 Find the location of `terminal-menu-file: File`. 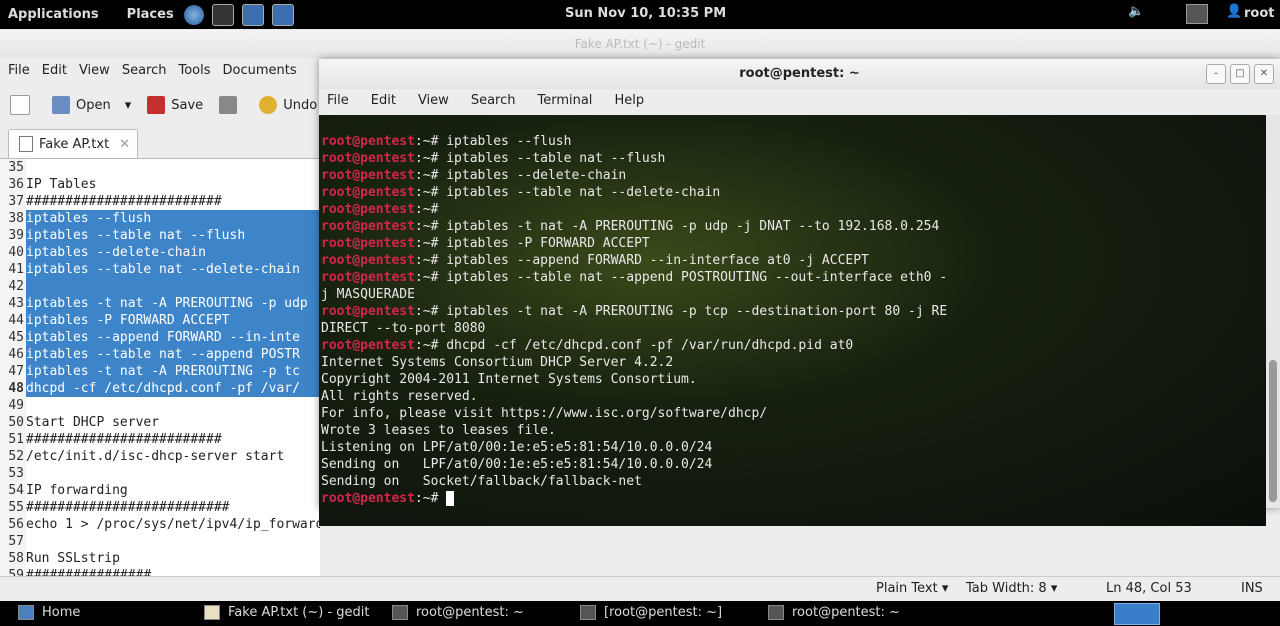

terminal-menu-file: File is located at coordinates (338, 100).